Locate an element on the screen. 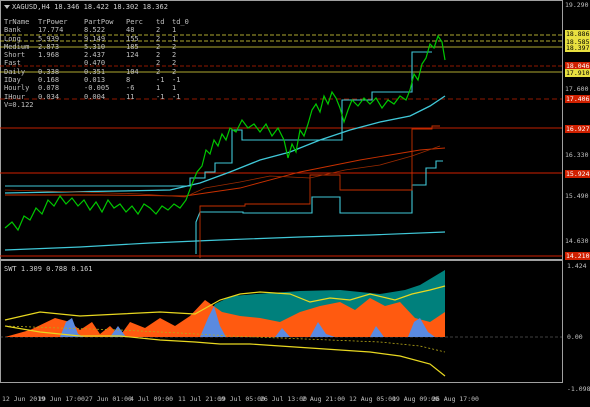  time-tick: 26 Jul 13:00 is located at coordinates (283, 399).